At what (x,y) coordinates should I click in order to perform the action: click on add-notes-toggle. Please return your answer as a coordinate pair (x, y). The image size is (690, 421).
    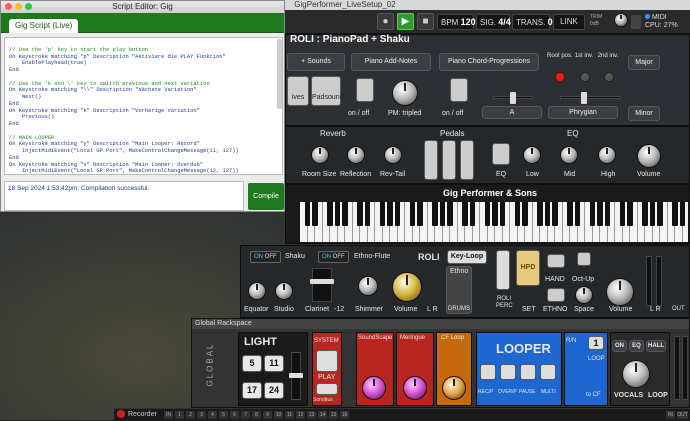
    Looking at the image, I should click on (365, 90).